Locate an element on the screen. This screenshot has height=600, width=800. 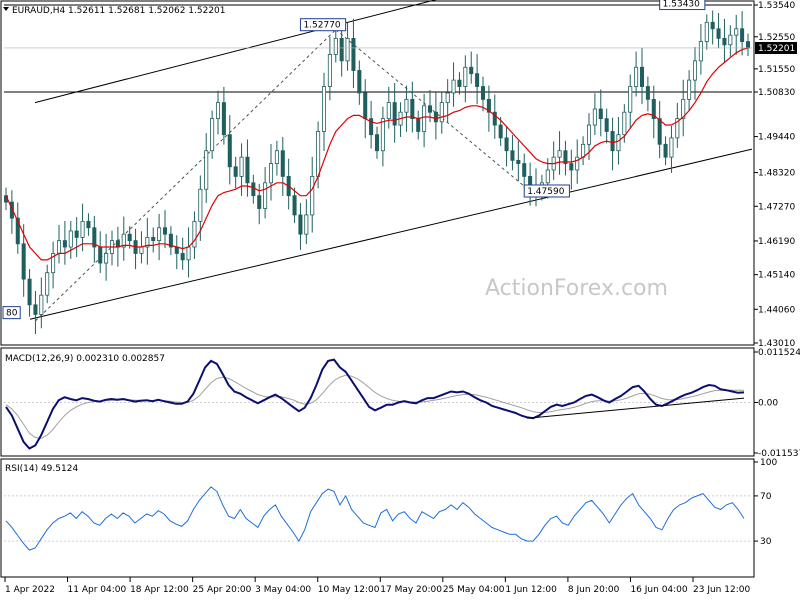
price-tick-label: 1.47270 is located at coordinates (776, 207).